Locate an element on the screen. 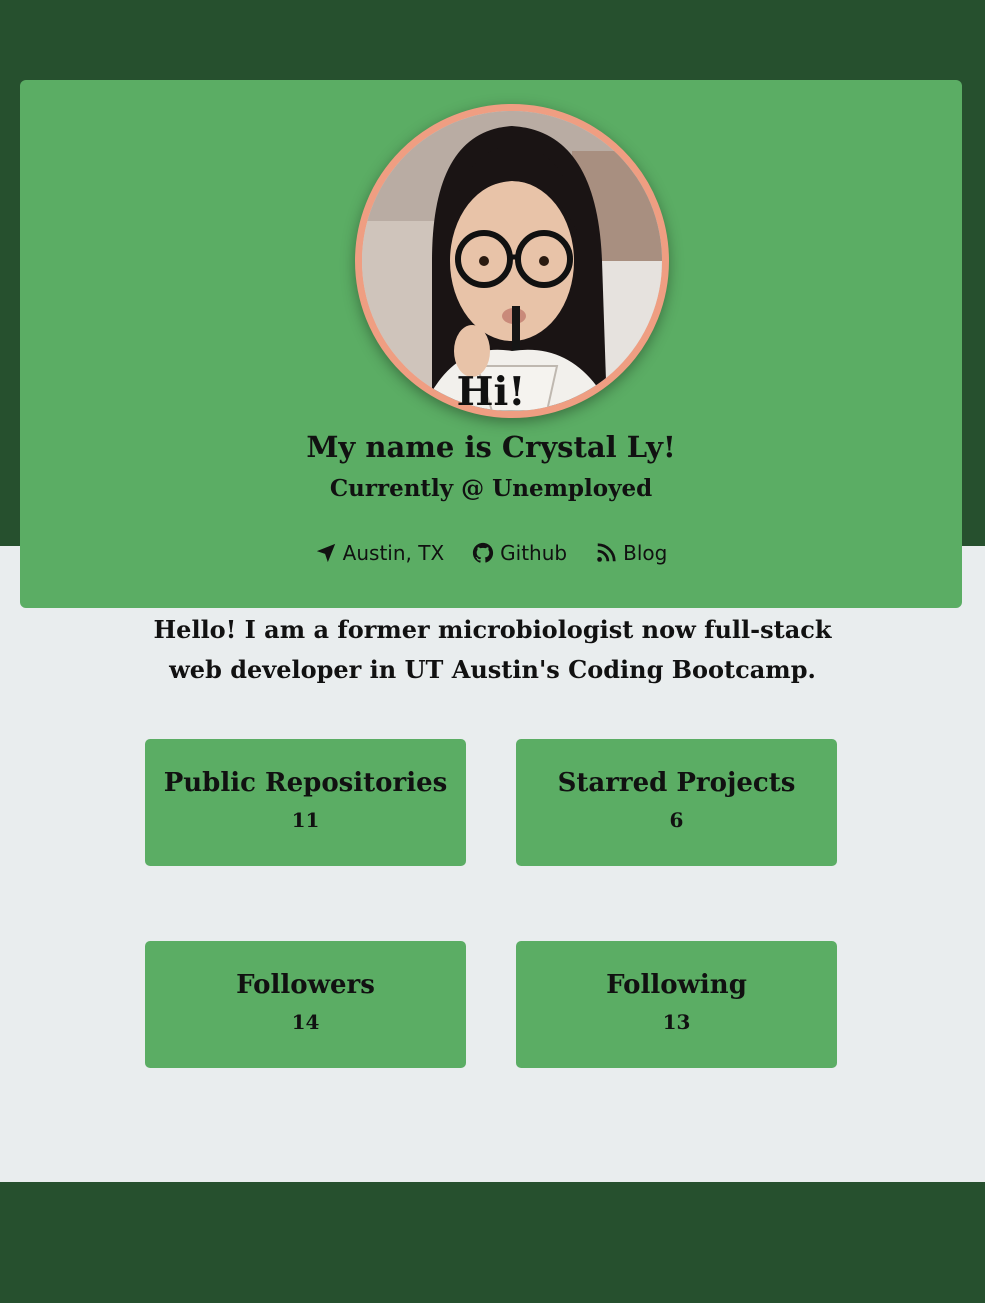 This screenshot has width=985, height=1303. profile-photo is located at coordinates (512, 261).